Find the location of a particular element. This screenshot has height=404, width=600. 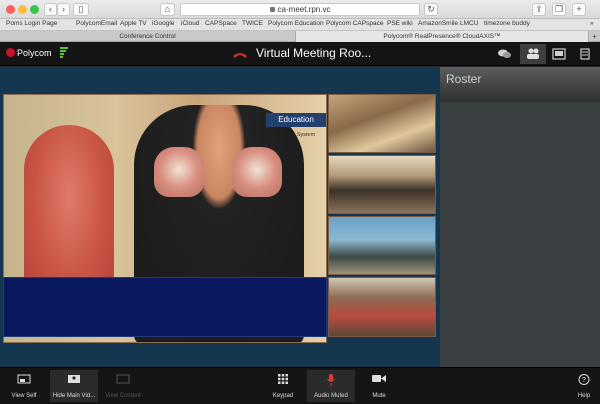

bookmark-item: TWICE is located at coordinates (252, 23).